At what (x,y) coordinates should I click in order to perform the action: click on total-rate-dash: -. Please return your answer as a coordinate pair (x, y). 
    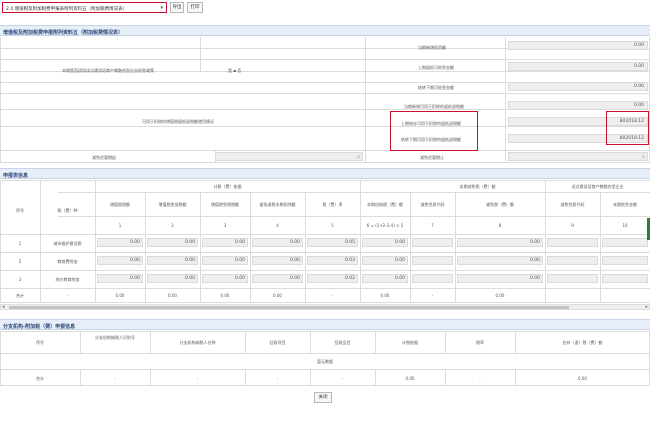
    Looking at the image, I should click on (332, 295).